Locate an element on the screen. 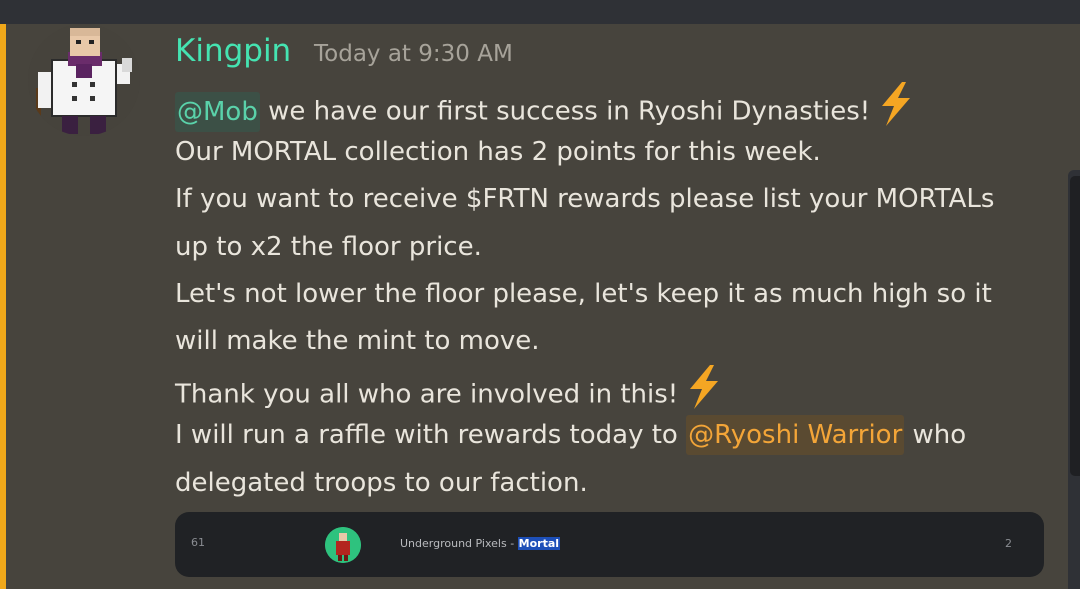 The width and height of the screenshot is (1080, 589). avatar is located at coordinates (84, 80).